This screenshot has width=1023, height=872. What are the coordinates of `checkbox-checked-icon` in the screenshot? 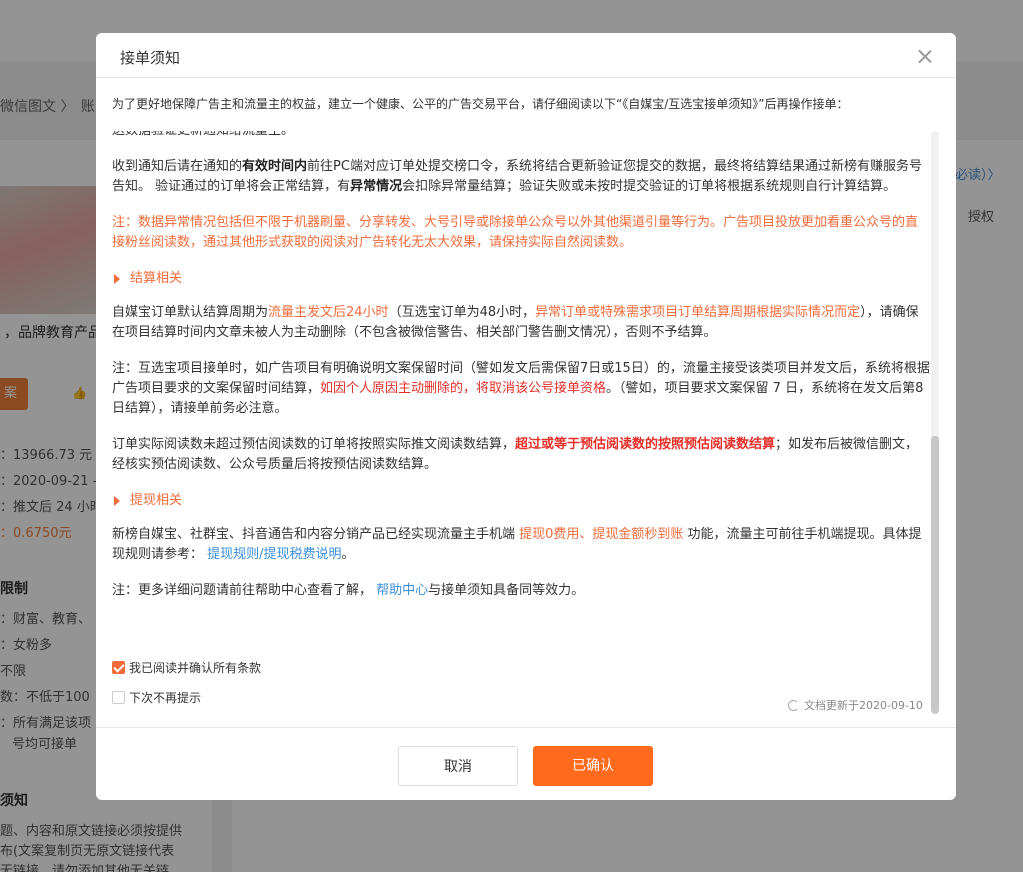 It's located at (118, 667).